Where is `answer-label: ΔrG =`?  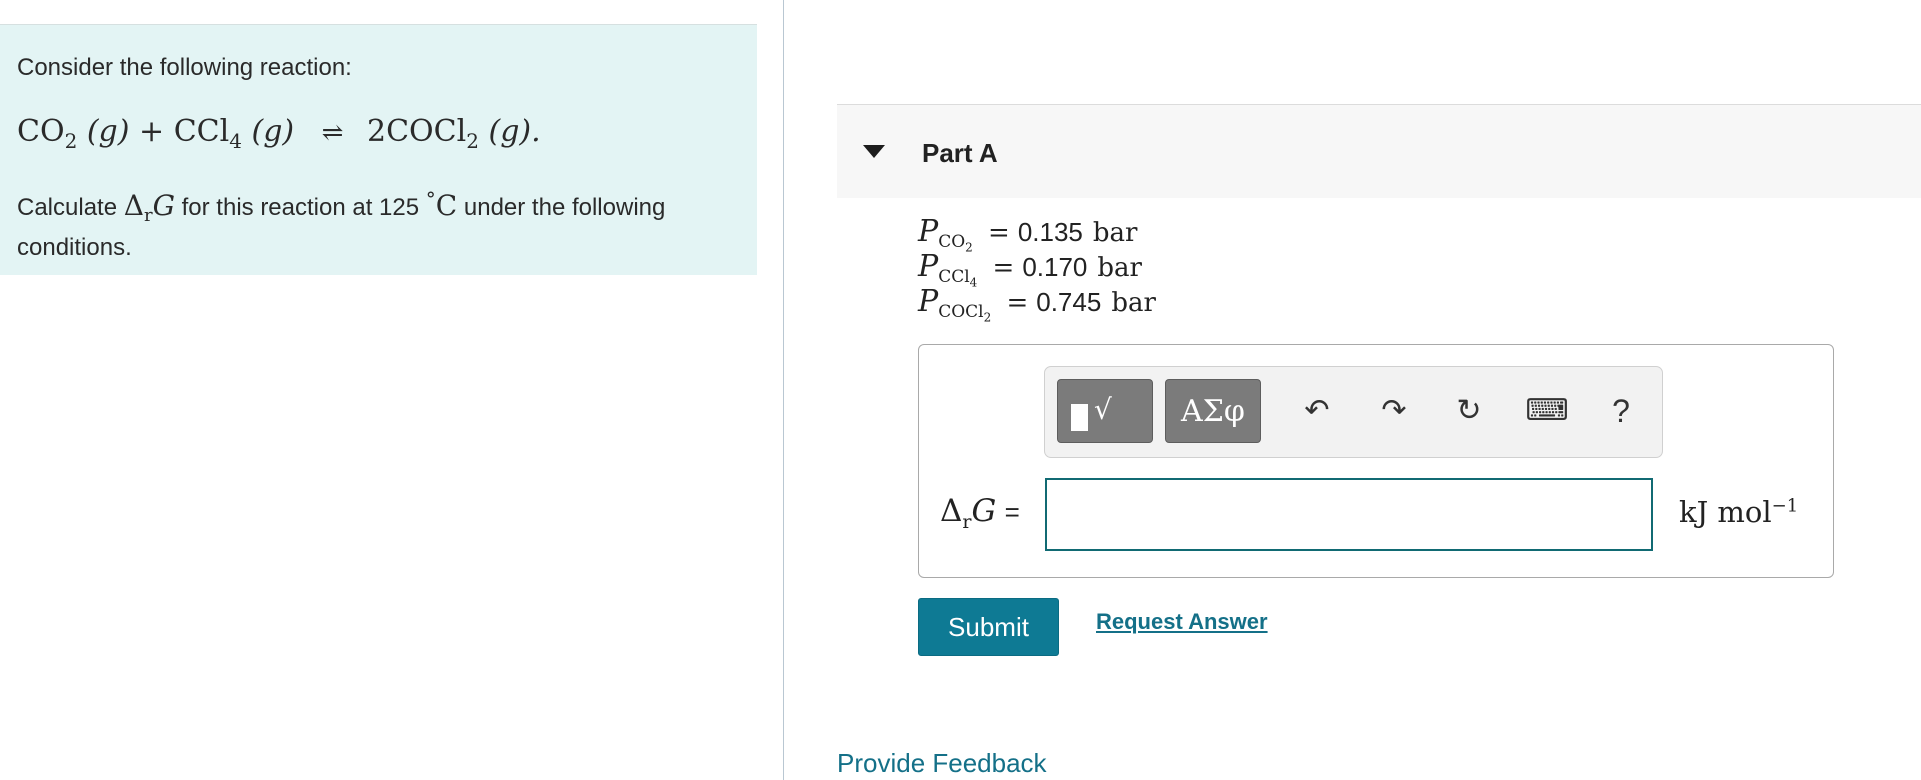
answer-label: ΔrG = is located at coordinates (980, 513).